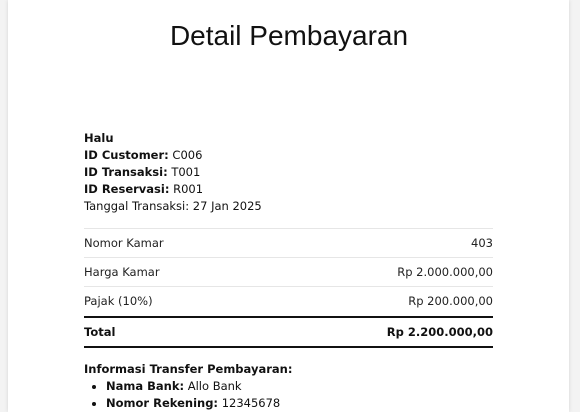 The height and width of the screenshot is (412, 580). Describe the element at coordinates (288, 300) in the screenshot. I see `table-row: Pajak (10%) Rp 200.000,00` at that location.